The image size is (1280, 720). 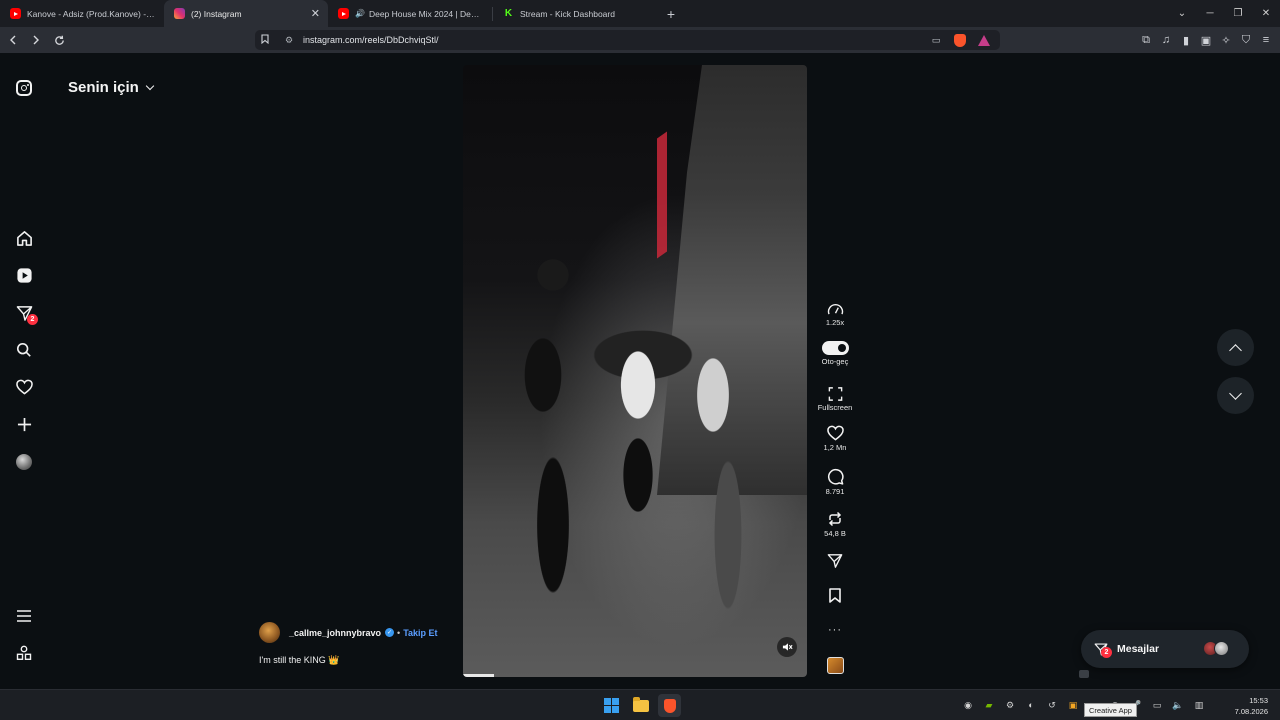 I want to click on notification-badge: 2, so click(x=32, y=319).